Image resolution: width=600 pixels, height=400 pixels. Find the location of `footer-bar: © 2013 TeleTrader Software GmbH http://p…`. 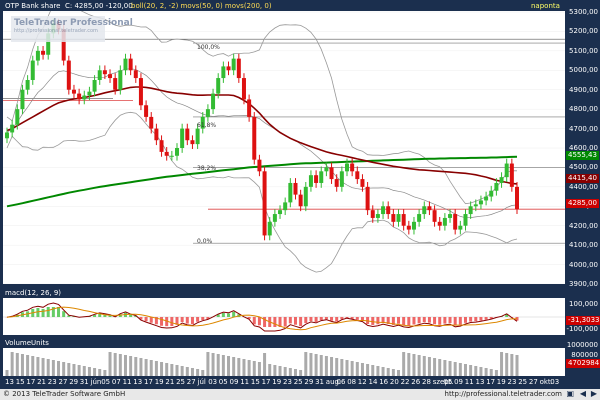

footer-bar: © 2013 TeleTrader Software GmbH http://p… is located at coordinates (300, 394).